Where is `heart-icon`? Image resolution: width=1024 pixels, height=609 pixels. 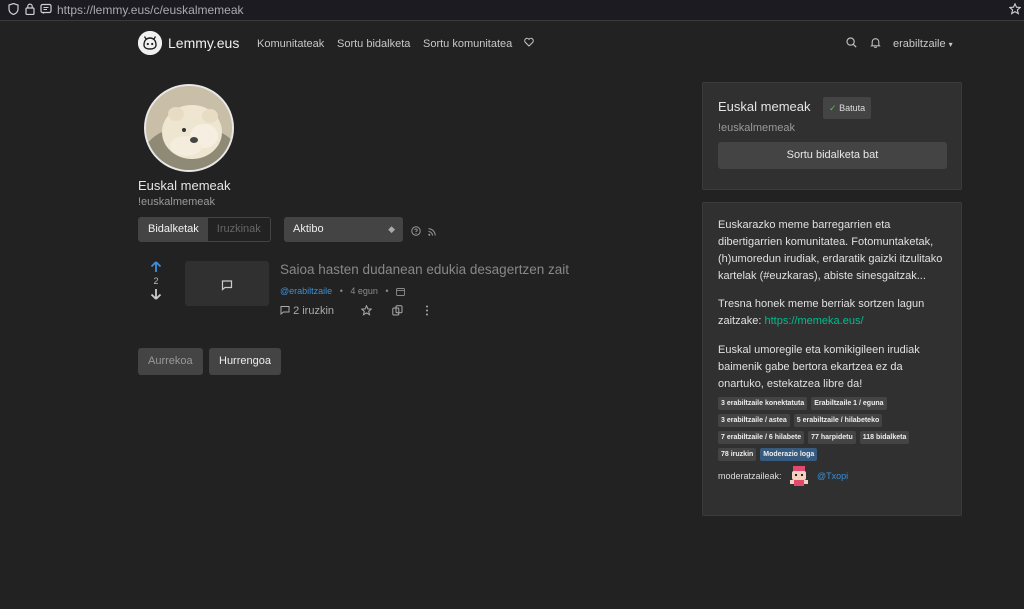 heart-icon is located at coordinates (529, 43).